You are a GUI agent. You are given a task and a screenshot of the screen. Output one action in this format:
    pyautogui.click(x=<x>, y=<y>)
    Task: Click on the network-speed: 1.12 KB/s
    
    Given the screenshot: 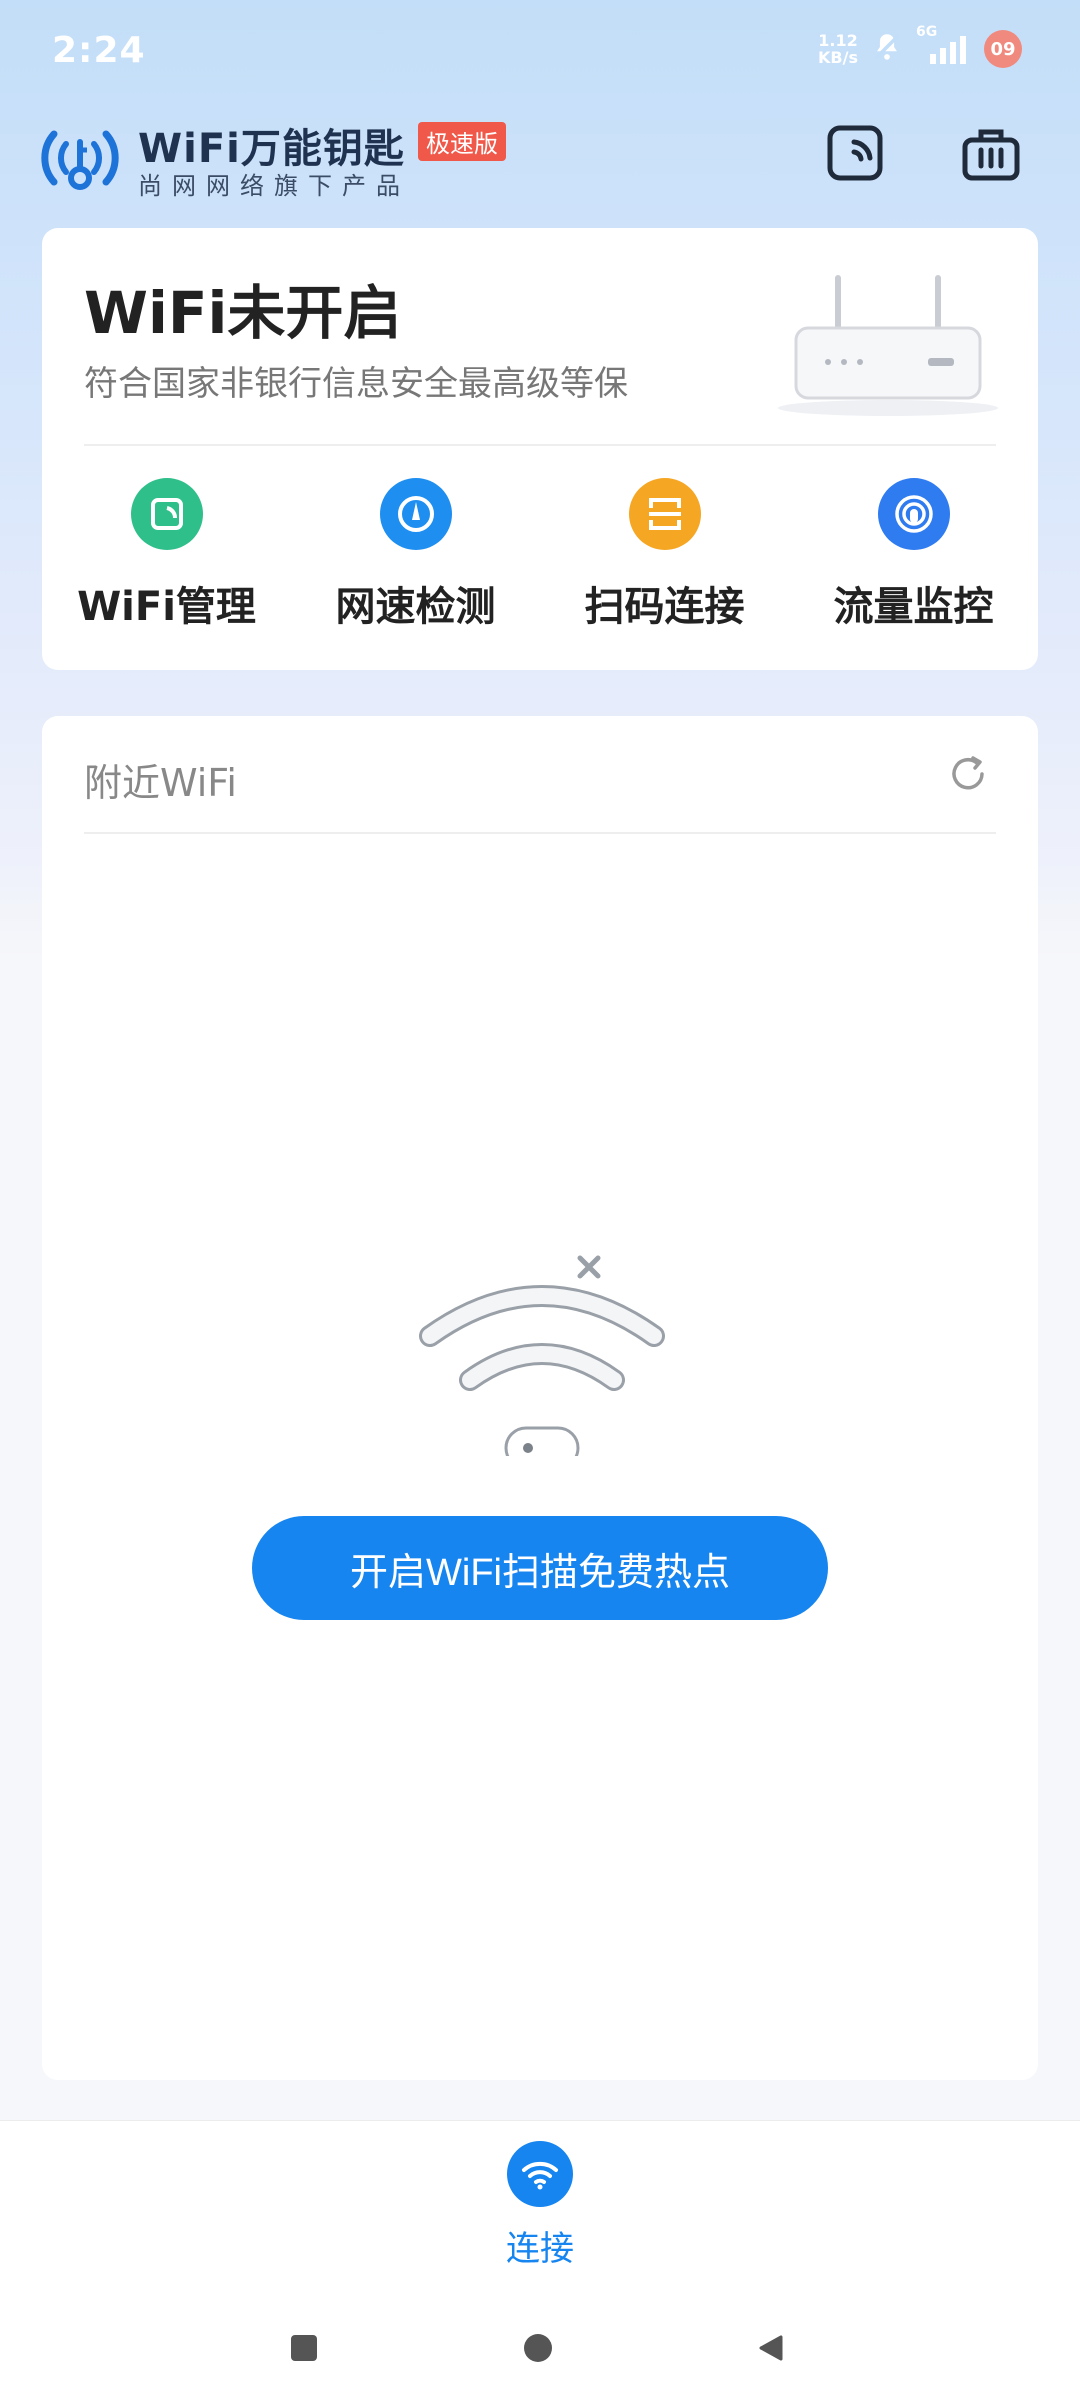 What is the action you would take?
    pyautogui.click(x=838, y=49)
    